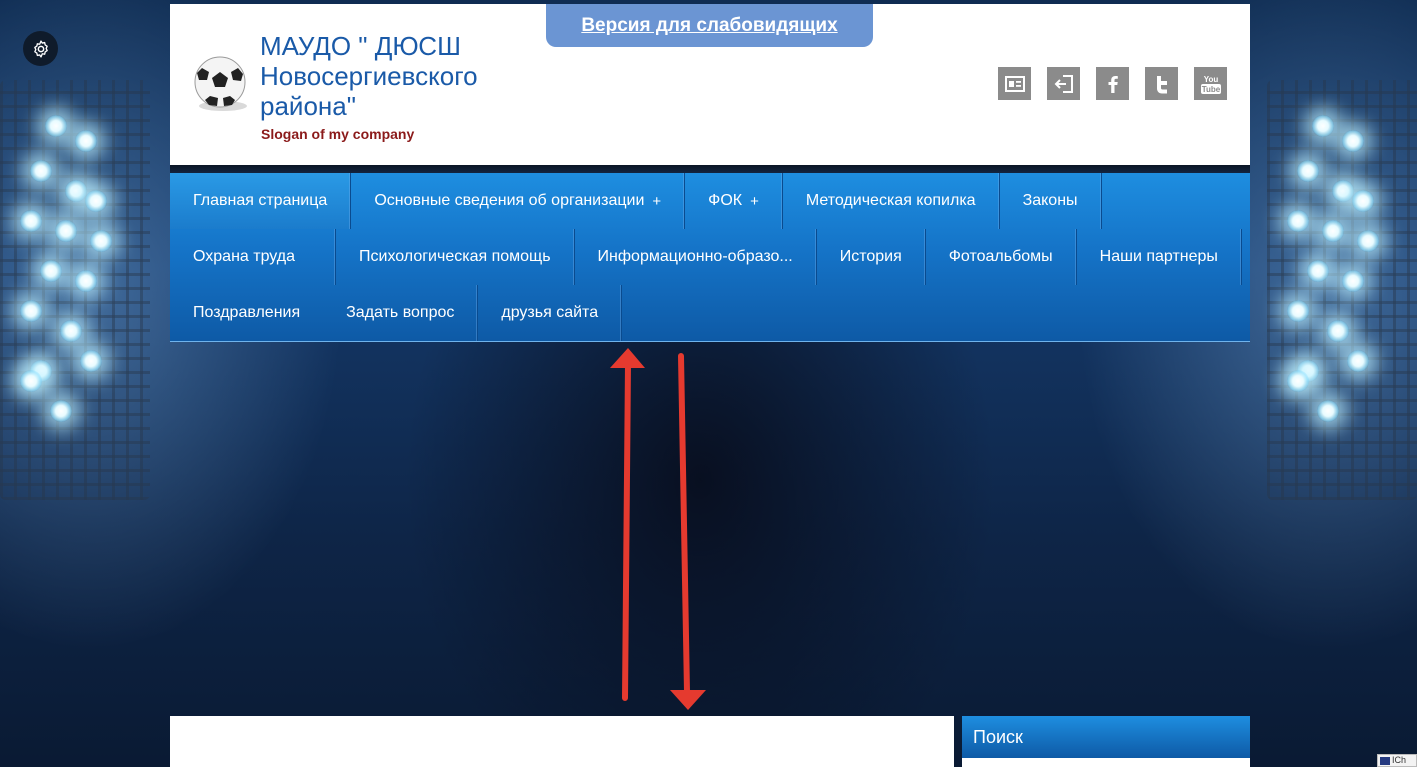 Image resolution: width=1417 pixels, height=767 pixels. I want to click on nav-item-label: Главная страница, so click(260, 200).